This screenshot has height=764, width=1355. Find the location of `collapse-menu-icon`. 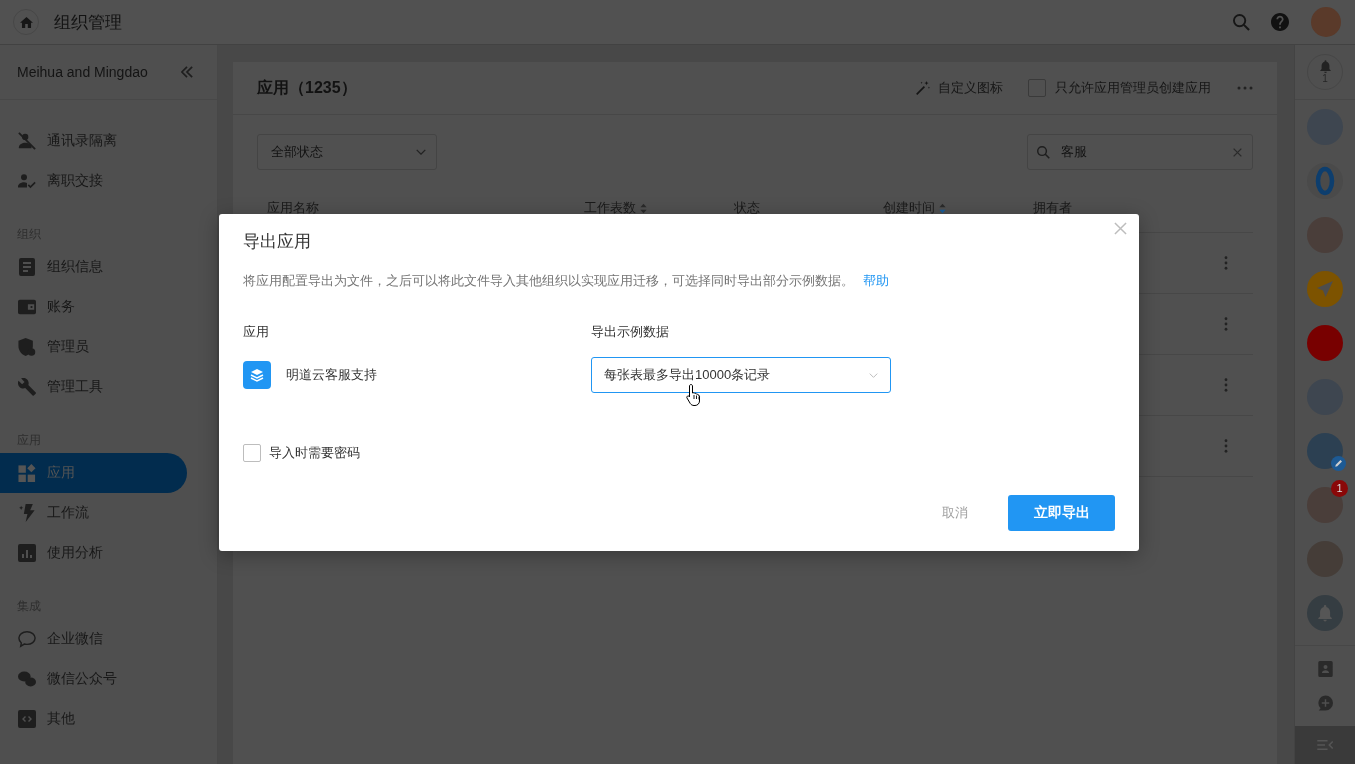

collapse-menu-icon is located at coordinates (1325, 745).